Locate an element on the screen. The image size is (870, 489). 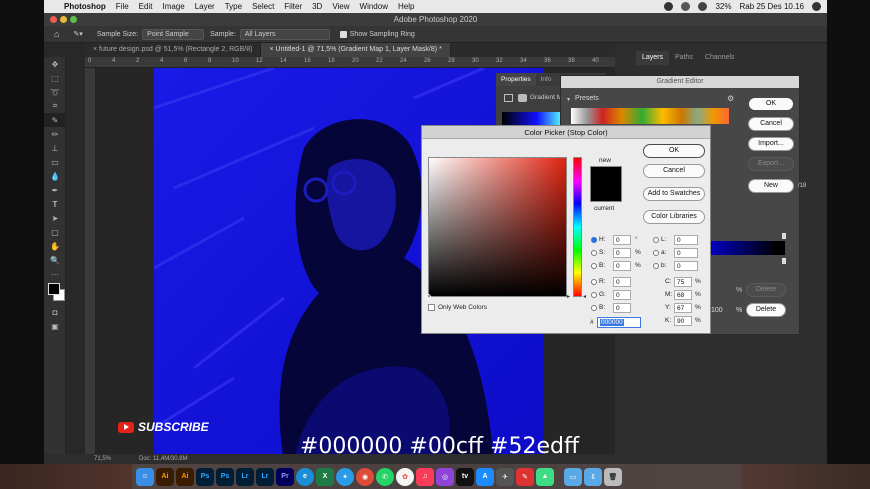
field-lab-b: 0 is located at coordinates (686, 266).